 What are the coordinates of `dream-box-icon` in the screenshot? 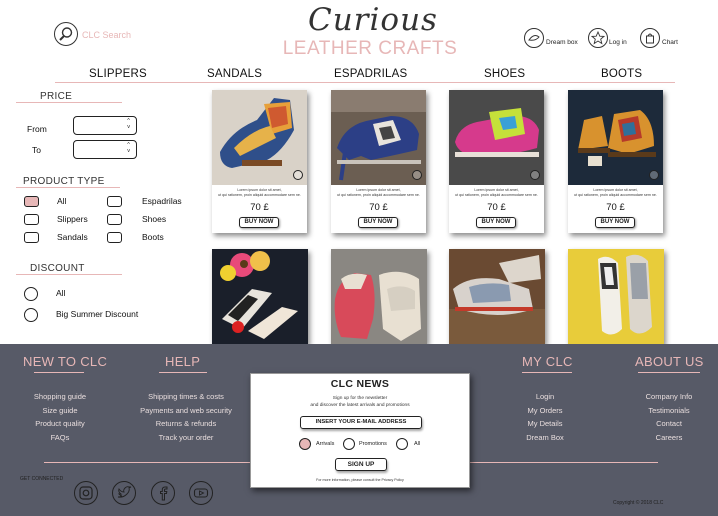 It's located at (534, 38).